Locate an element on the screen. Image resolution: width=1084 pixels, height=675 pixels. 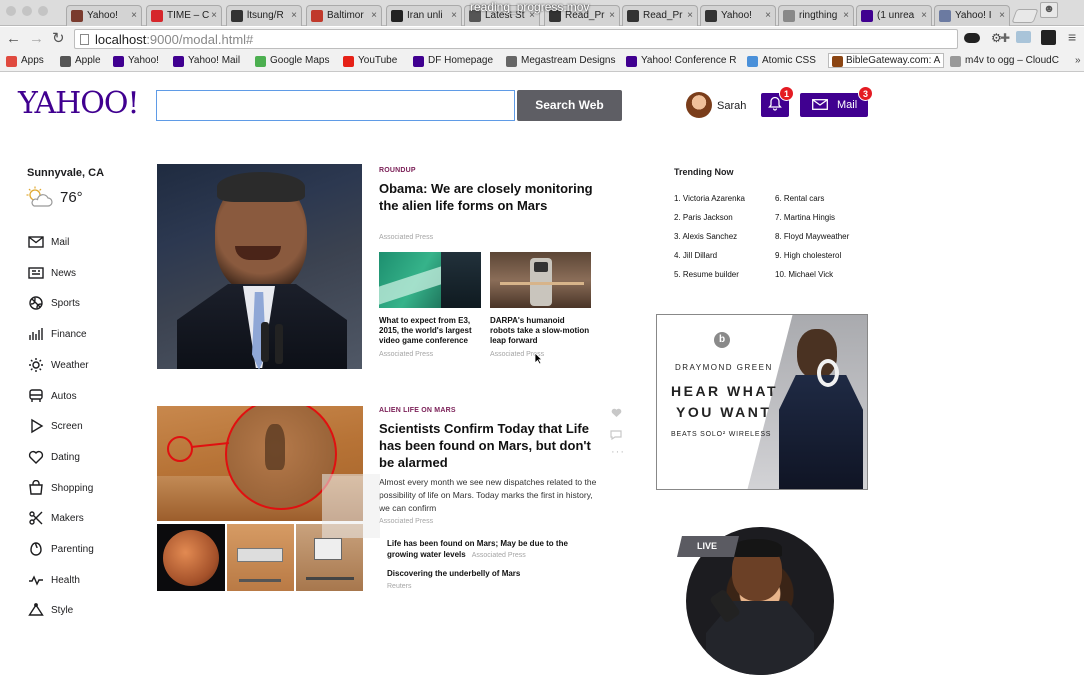
bookmark-item: m4v to ogg – CloudC is located at coordinates (1004, 61).